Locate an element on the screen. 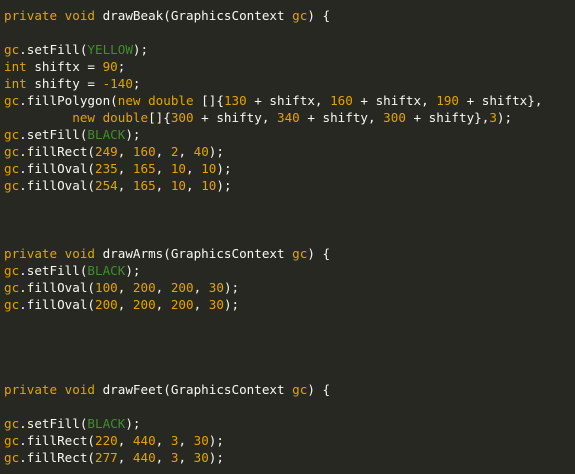  code-token: 220 is located at coordinates (106, 440).